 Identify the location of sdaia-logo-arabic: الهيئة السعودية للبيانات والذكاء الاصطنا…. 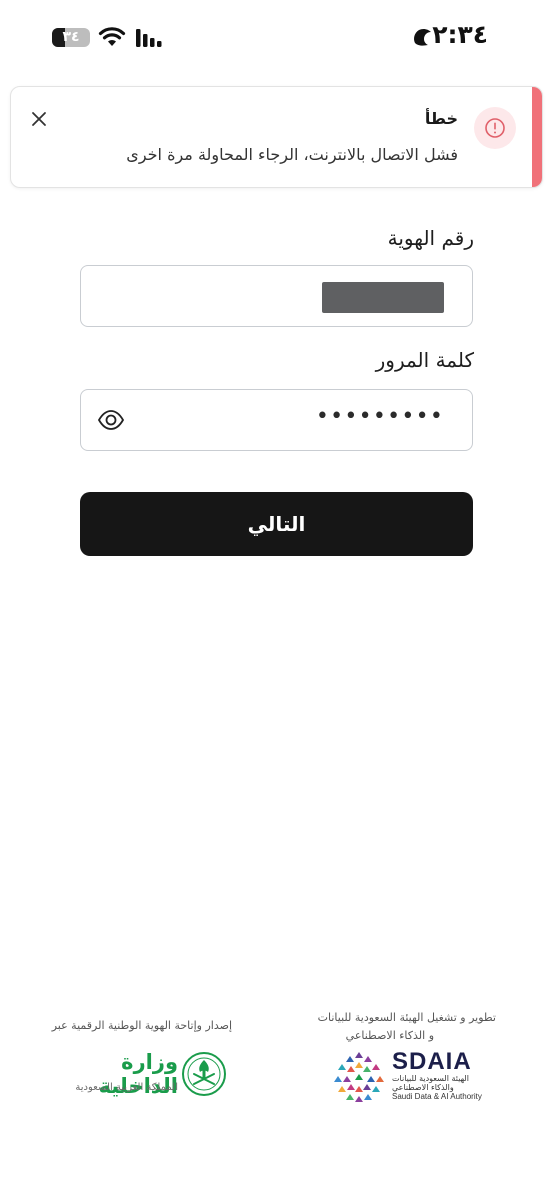
(430, 1083).